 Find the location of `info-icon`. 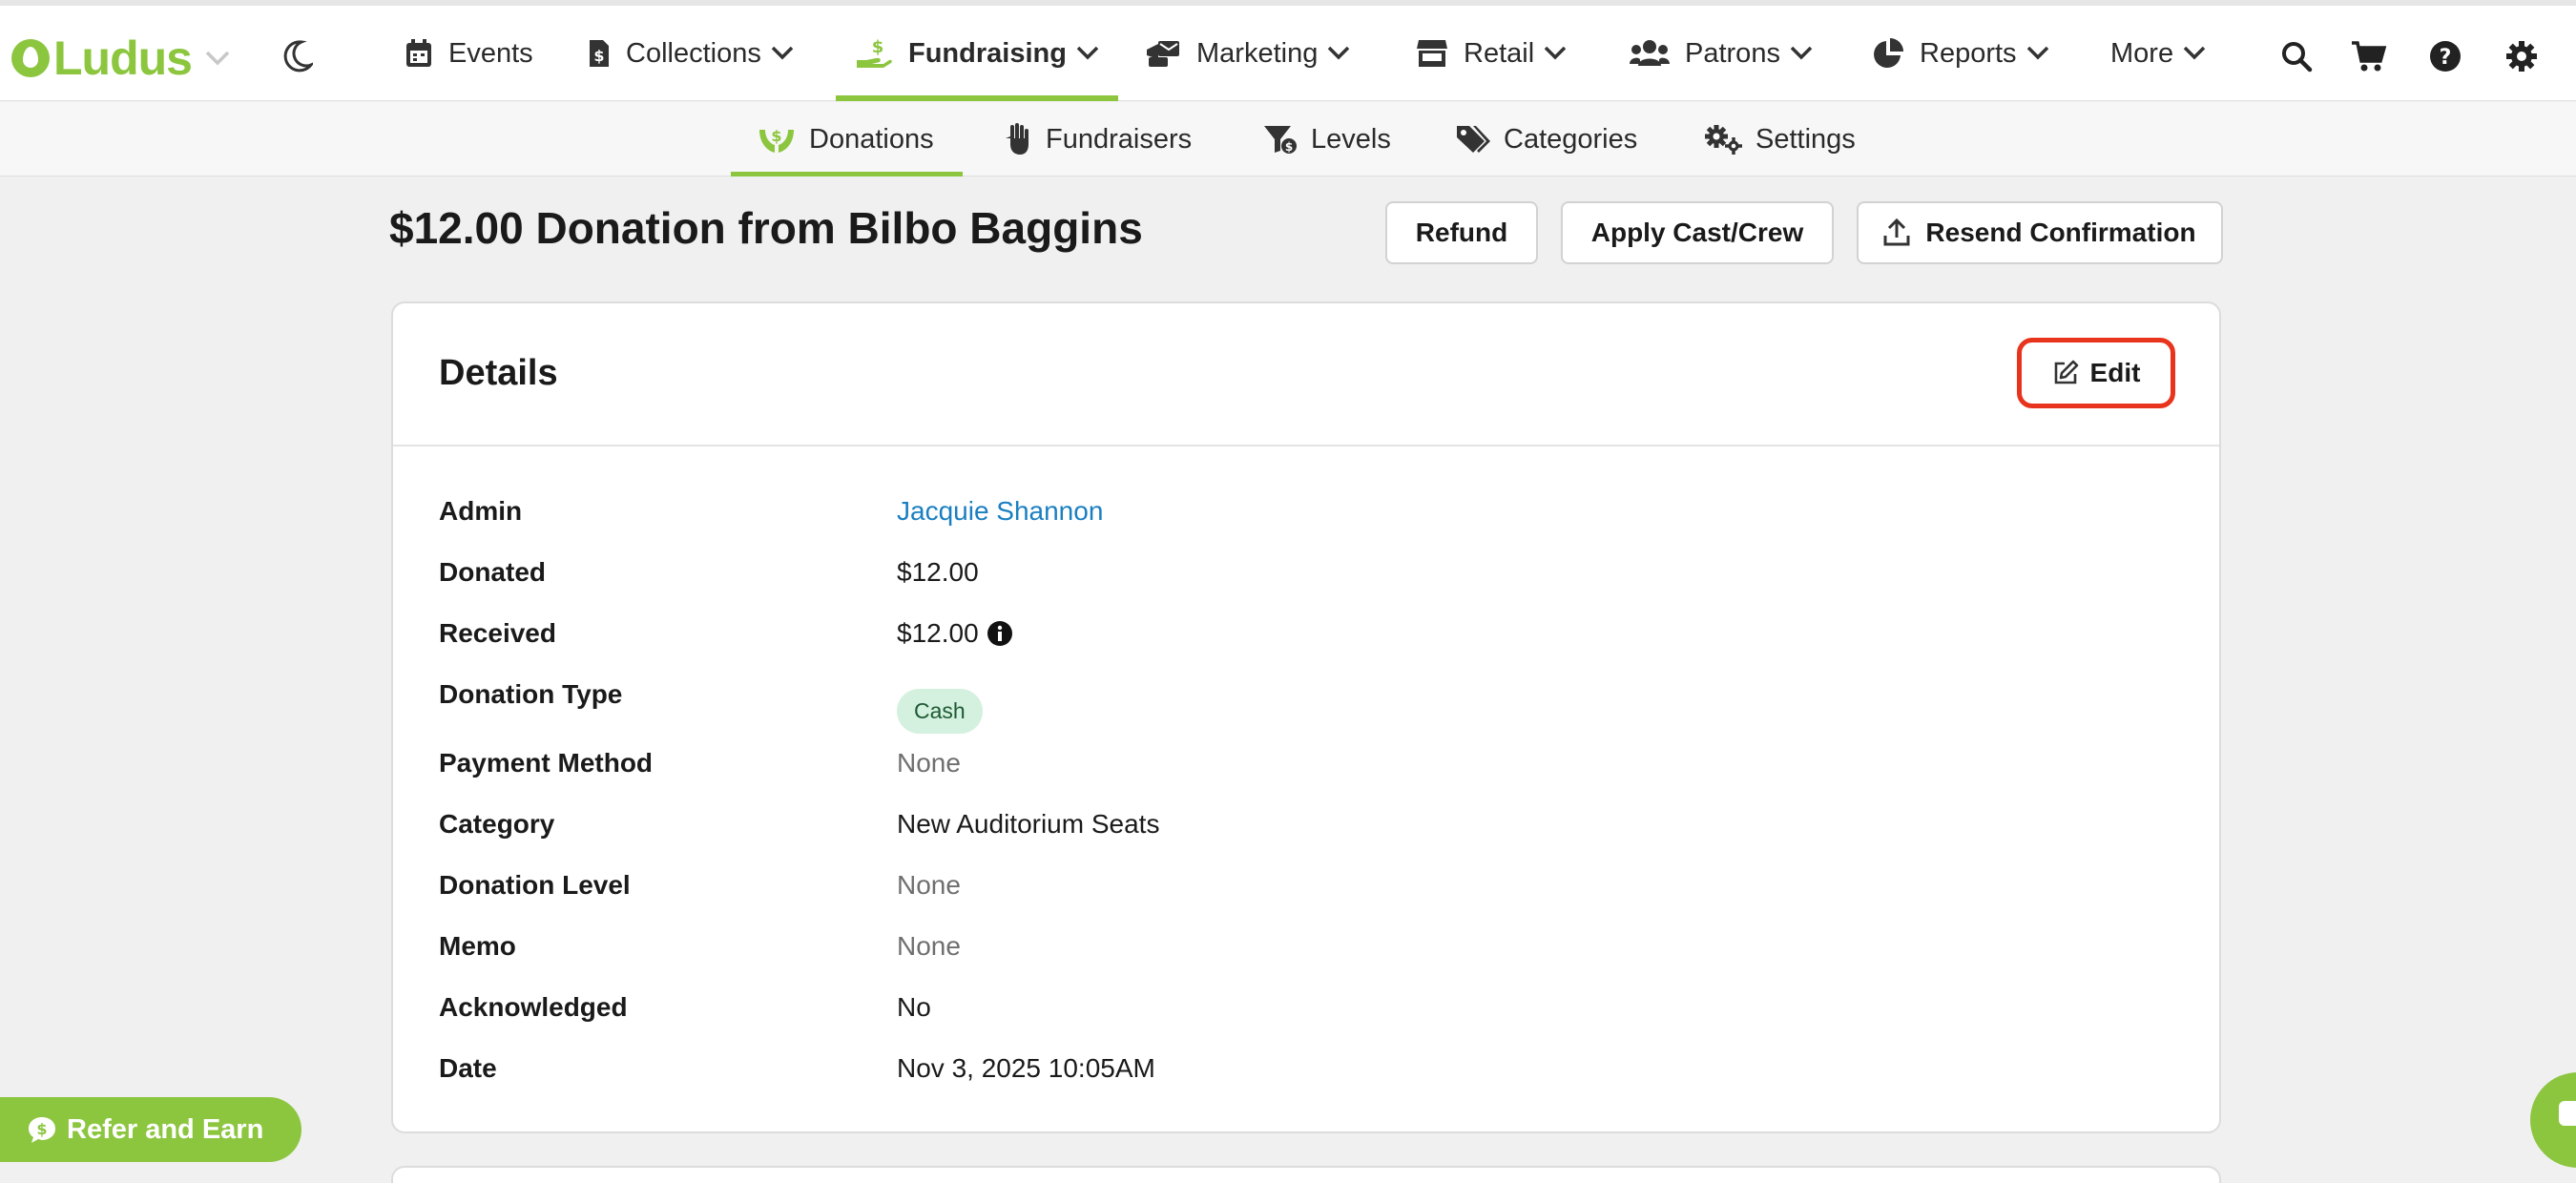

info-icon is located at coordinates (1000, 633).